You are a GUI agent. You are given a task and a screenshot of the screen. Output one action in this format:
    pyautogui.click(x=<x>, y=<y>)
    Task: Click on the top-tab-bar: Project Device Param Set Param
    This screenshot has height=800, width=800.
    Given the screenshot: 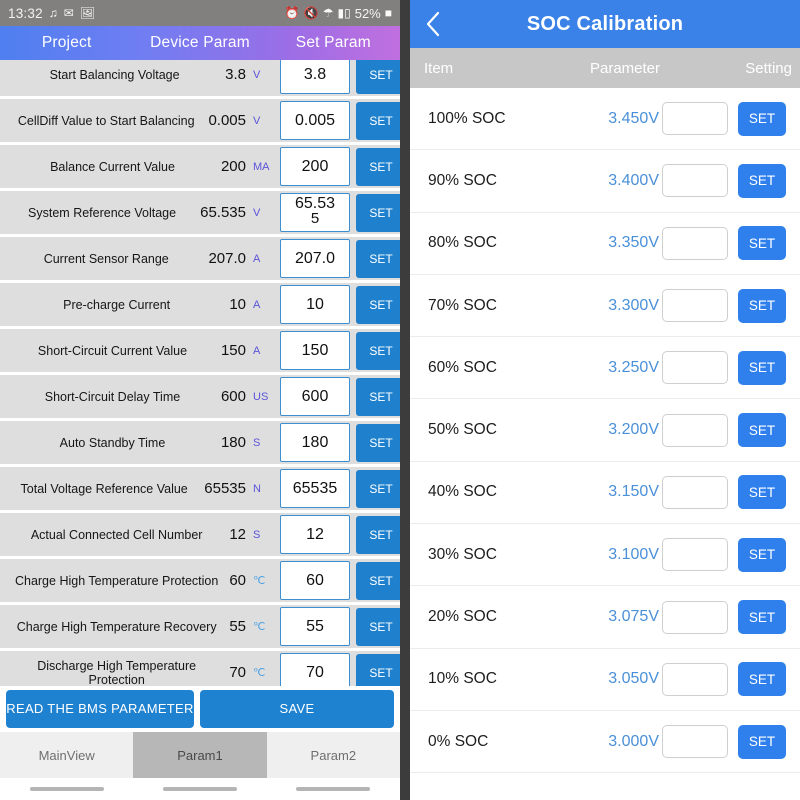 What is the action you would take?
    pyautogui.click(x=200, y=43)
    